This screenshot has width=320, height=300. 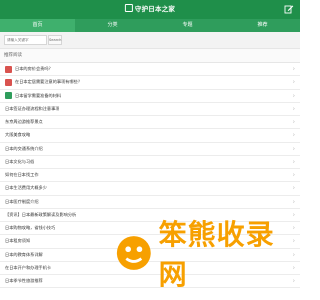 I want to click on list-item: 如何在日本找工作 ›, so click(x=150, y=176).